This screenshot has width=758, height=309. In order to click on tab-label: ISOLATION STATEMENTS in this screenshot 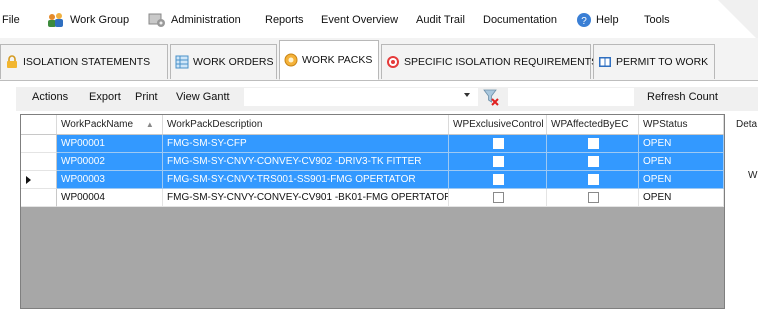, I will do `click(87, 62)`.